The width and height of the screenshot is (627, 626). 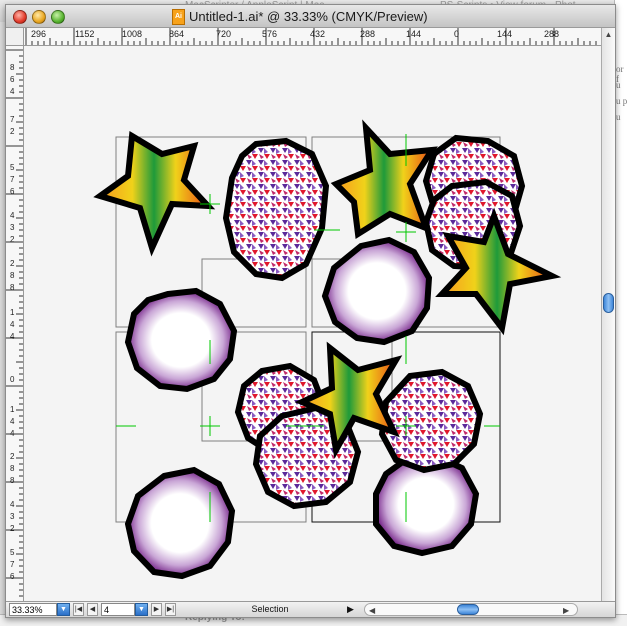 I want to click on gradient-star, so click(x=384, y=179).